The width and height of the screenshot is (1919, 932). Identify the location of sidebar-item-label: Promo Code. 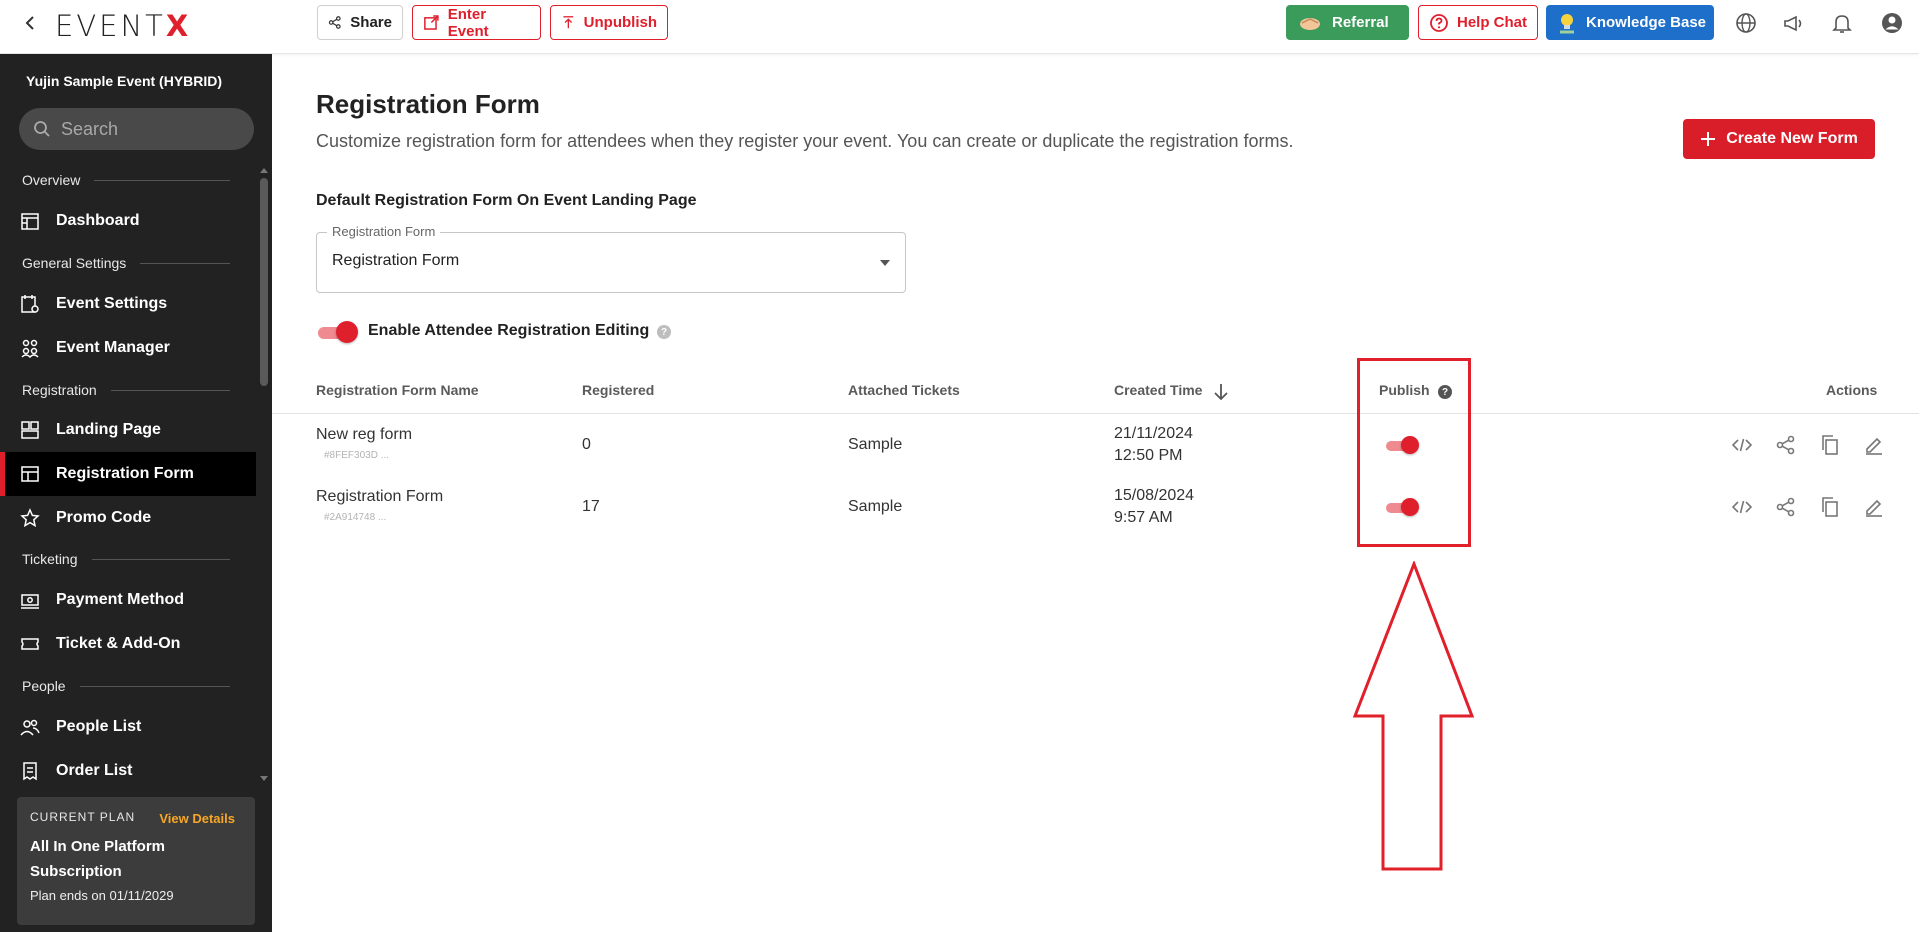
(104, 517).